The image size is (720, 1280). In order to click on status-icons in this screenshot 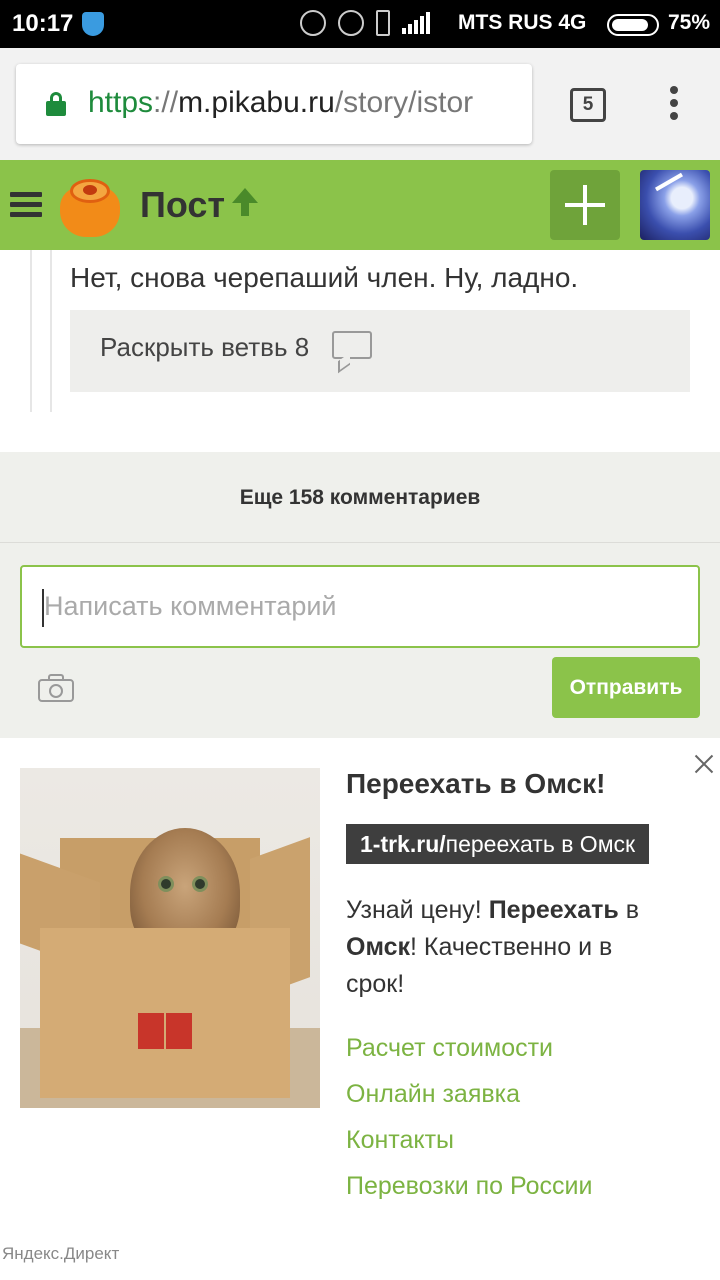, I will do `click(365, 23)`.